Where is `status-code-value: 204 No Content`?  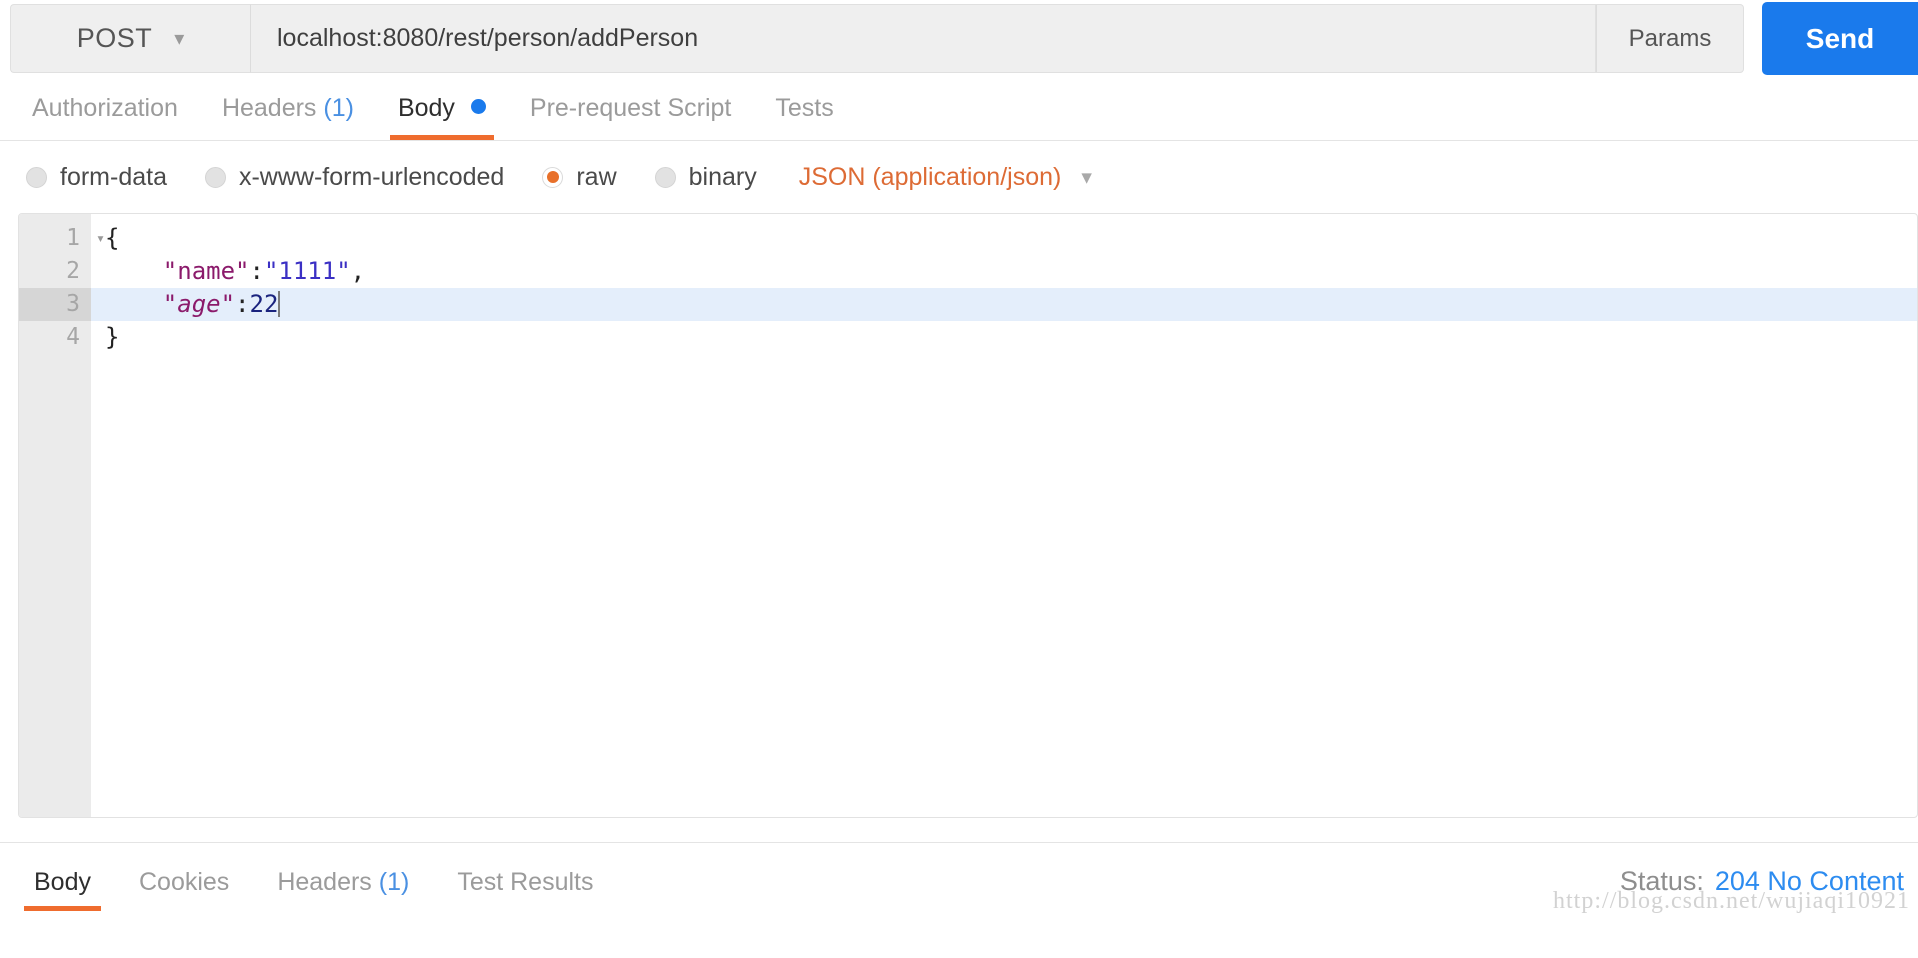
status-code-value: 204 No Content is located at coordinates (1809, 881).